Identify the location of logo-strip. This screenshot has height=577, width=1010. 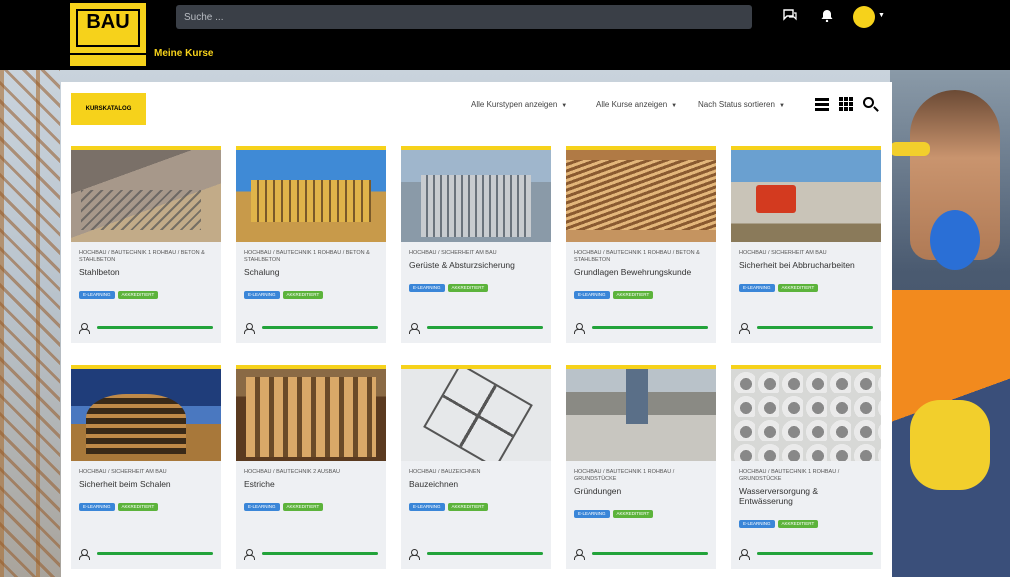
(108, 60).